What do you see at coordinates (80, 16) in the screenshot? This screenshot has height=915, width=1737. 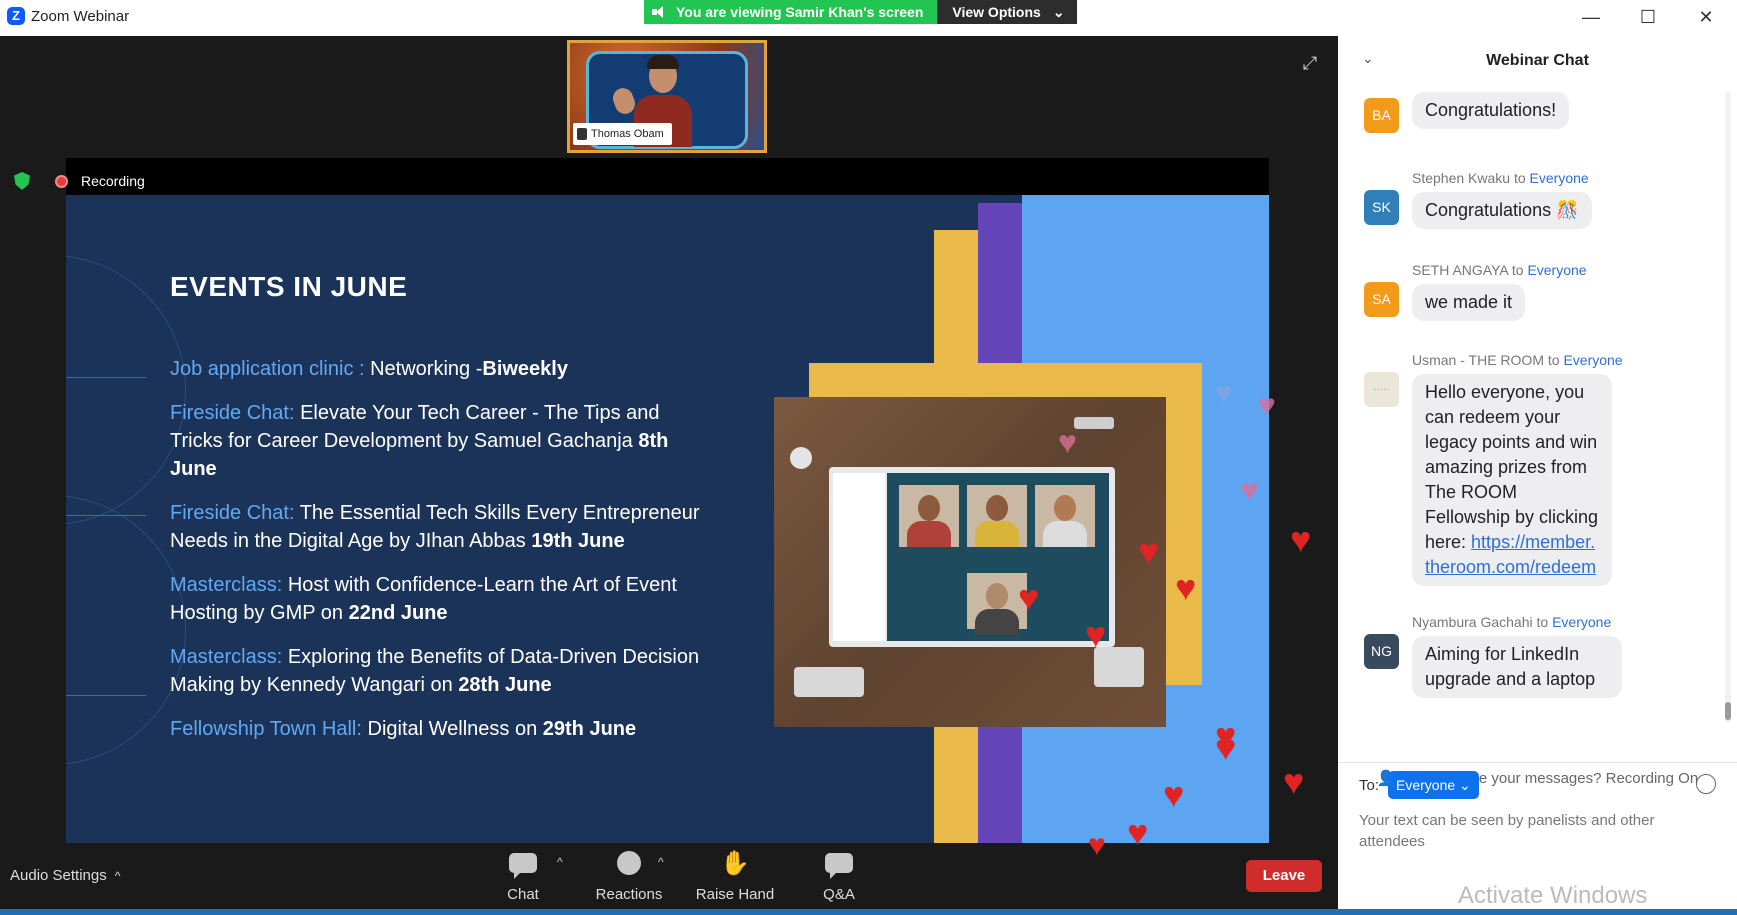 I see `window-title: Zoom Webinar` at bounding box center [80, 16].